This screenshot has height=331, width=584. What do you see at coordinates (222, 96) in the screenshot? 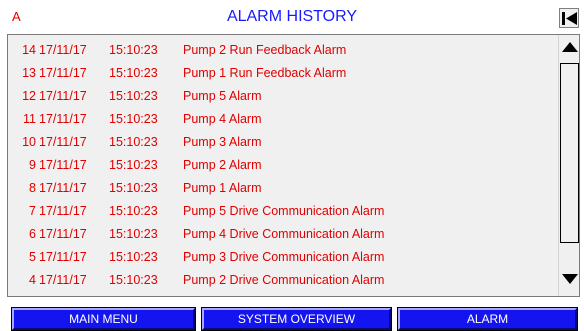
I see `alarm-message: Pump 5 Alarm` at bounding box center [222, 96].